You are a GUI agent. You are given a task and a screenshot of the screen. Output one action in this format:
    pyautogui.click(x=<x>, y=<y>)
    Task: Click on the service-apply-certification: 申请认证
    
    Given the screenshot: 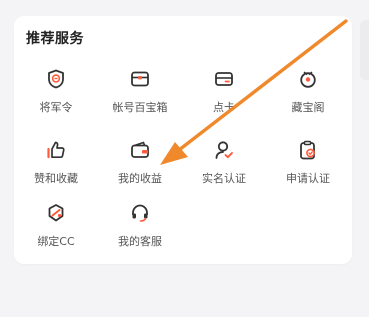 What is the action you would take?
    pyautogui.click(x=308, y=162)
    